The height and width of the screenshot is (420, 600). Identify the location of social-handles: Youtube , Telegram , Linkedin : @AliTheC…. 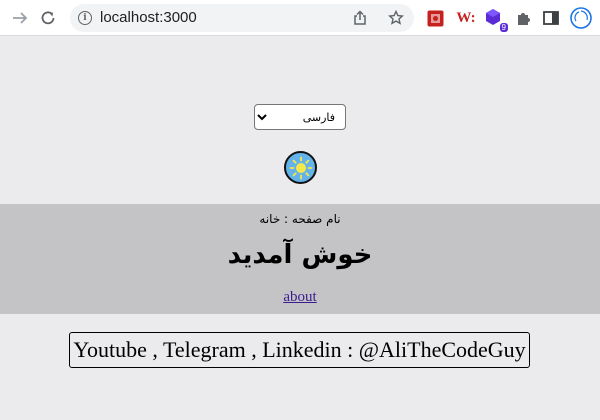
(299, 350).